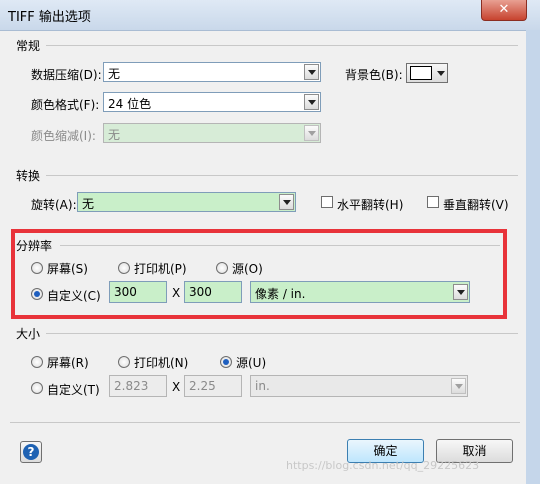 This screenshot has width=540, height=484. I want to click on title-bar: TIFF 输出选项 ✕, so click(270, 15).